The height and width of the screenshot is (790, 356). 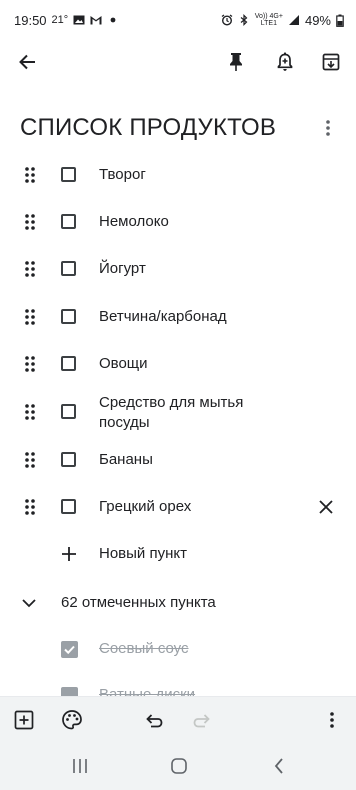 I want to click on back-button, so click(x=28, y=62).